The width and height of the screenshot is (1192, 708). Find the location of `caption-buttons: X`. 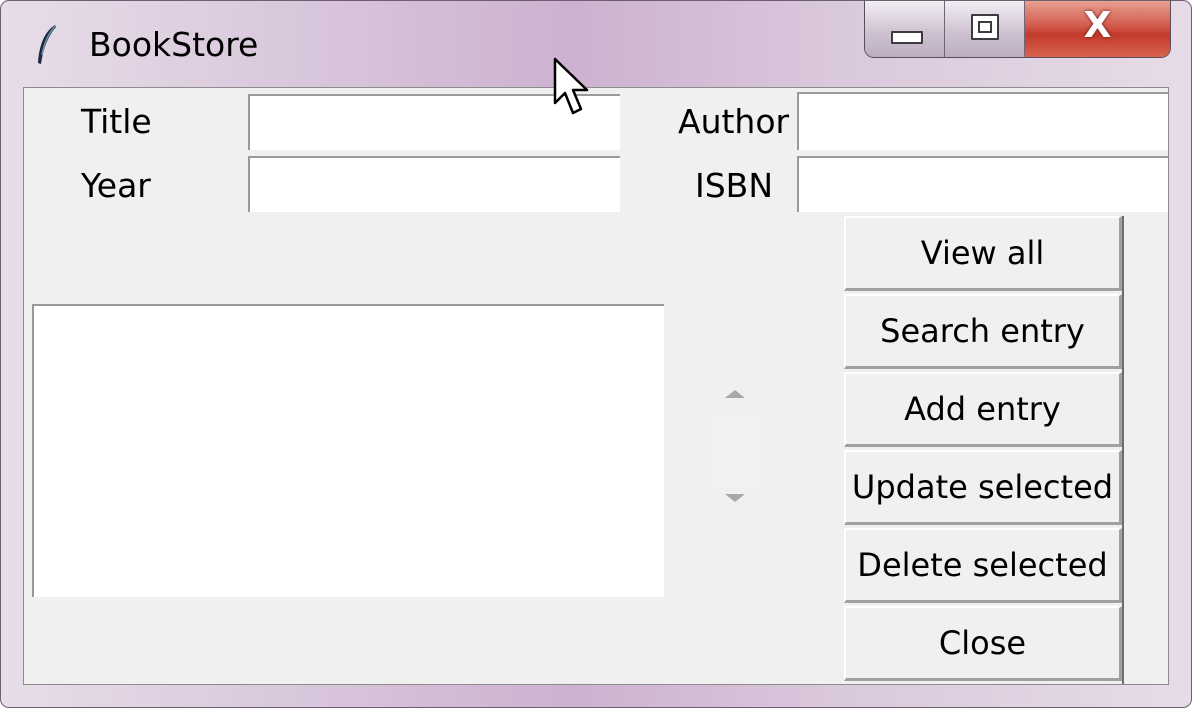

caption-buttons: X is located at coordinates (1017, 29).